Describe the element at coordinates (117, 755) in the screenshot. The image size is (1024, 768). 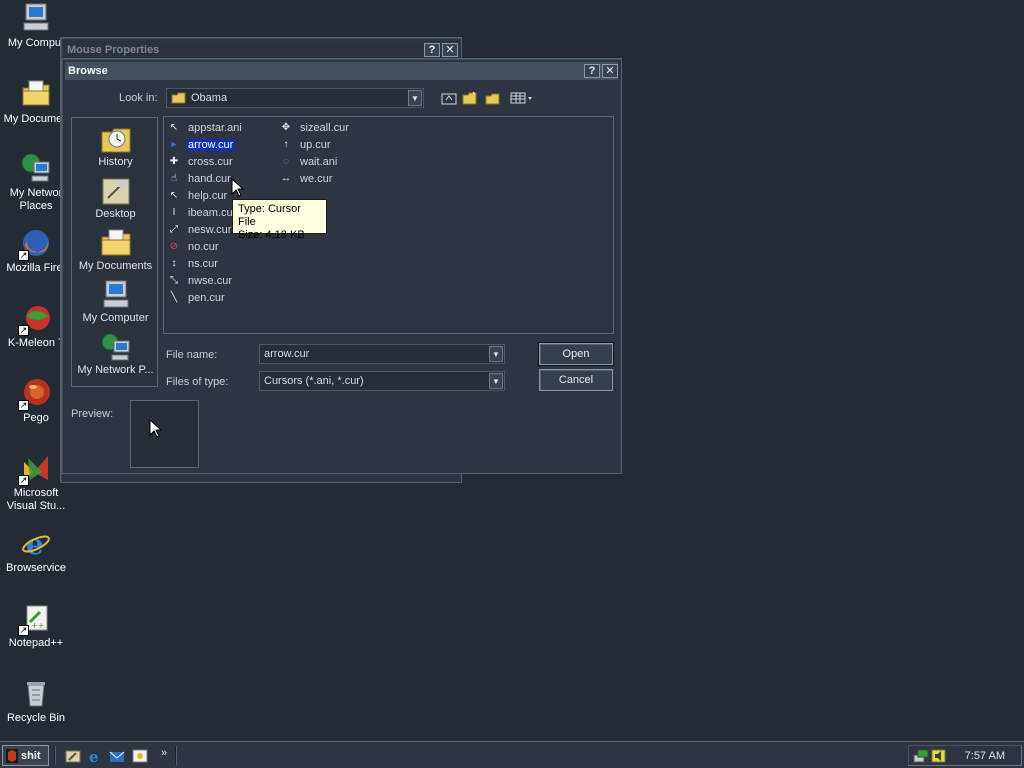
I see `outlook-icon` at that location.